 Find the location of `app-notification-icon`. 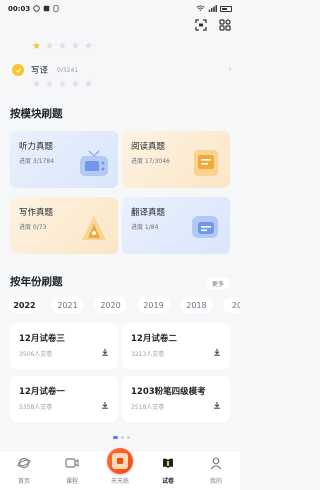

app-notification-icon is located at coordinates (46, 9).